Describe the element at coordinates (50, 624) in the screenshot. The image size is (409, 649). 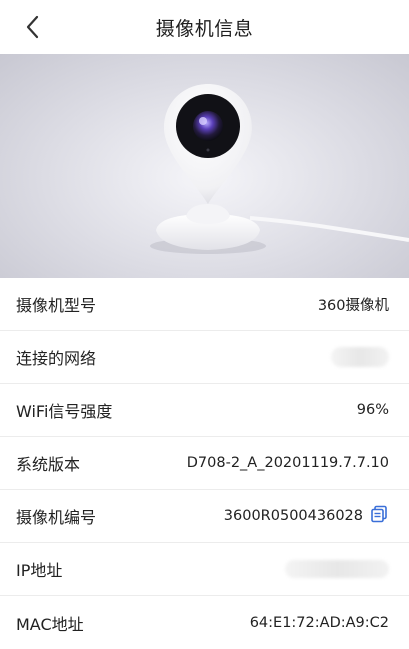
I see `row-label: MAC地址` at that location.